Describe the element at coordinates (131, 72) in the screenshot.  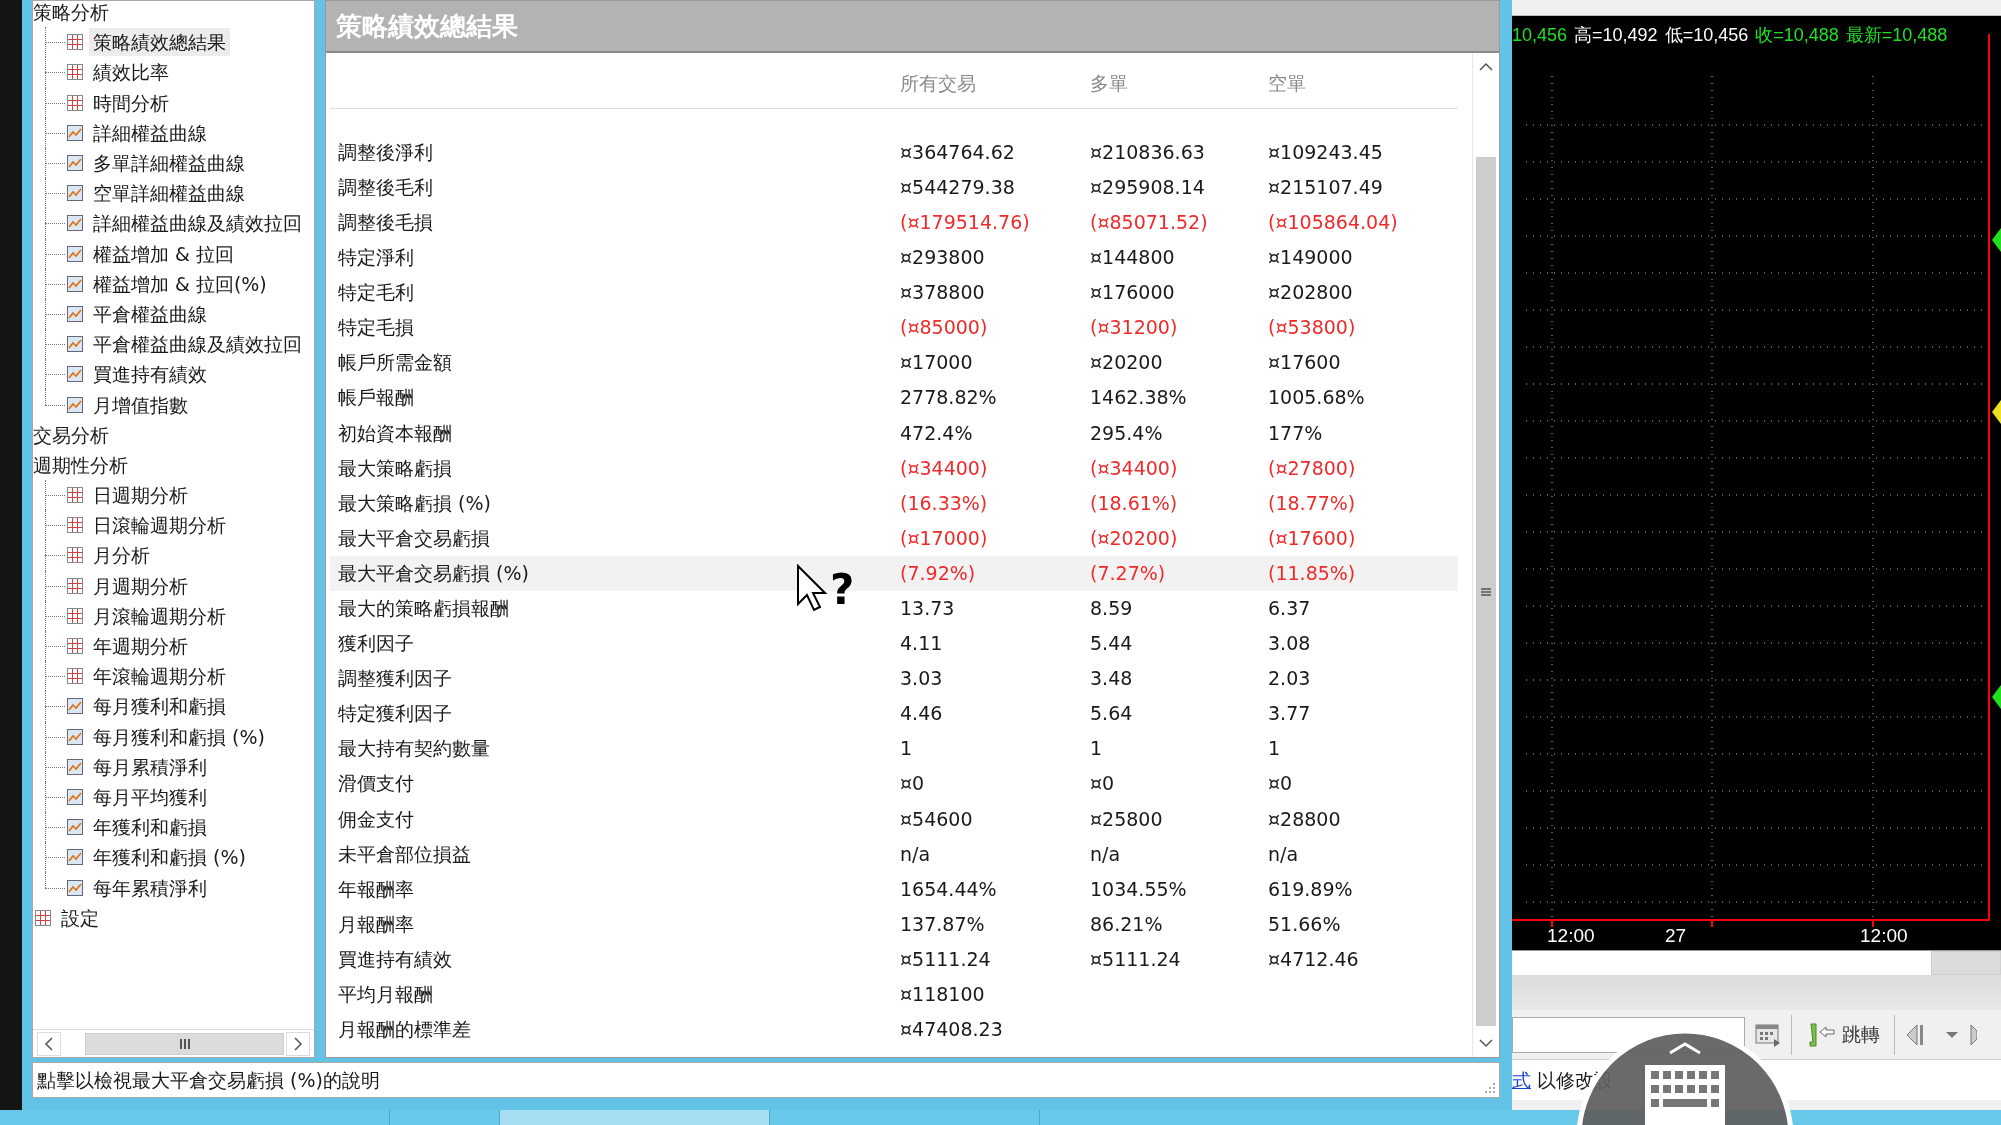
I see `tree-item: 績效比率` at that location.